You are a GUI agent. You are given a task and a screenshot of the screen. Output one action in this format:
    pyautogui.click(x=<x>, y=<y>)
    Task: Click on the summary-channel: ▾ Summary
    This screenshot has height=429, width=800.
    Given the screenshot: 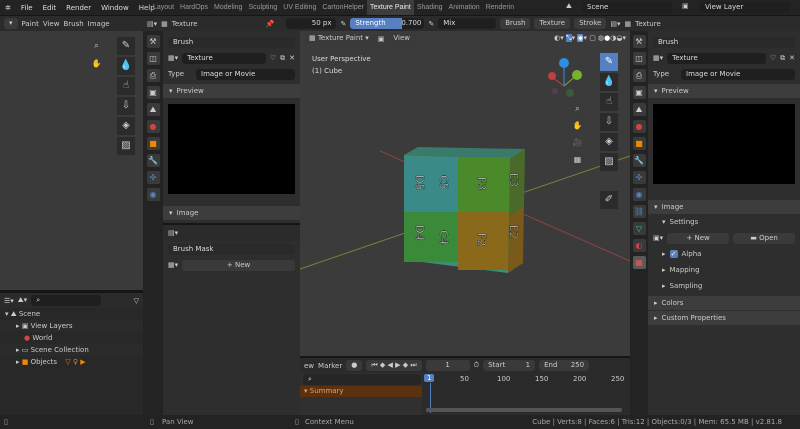 What is the action you would take?
    pyautogui.click(x=361, y=391)
    